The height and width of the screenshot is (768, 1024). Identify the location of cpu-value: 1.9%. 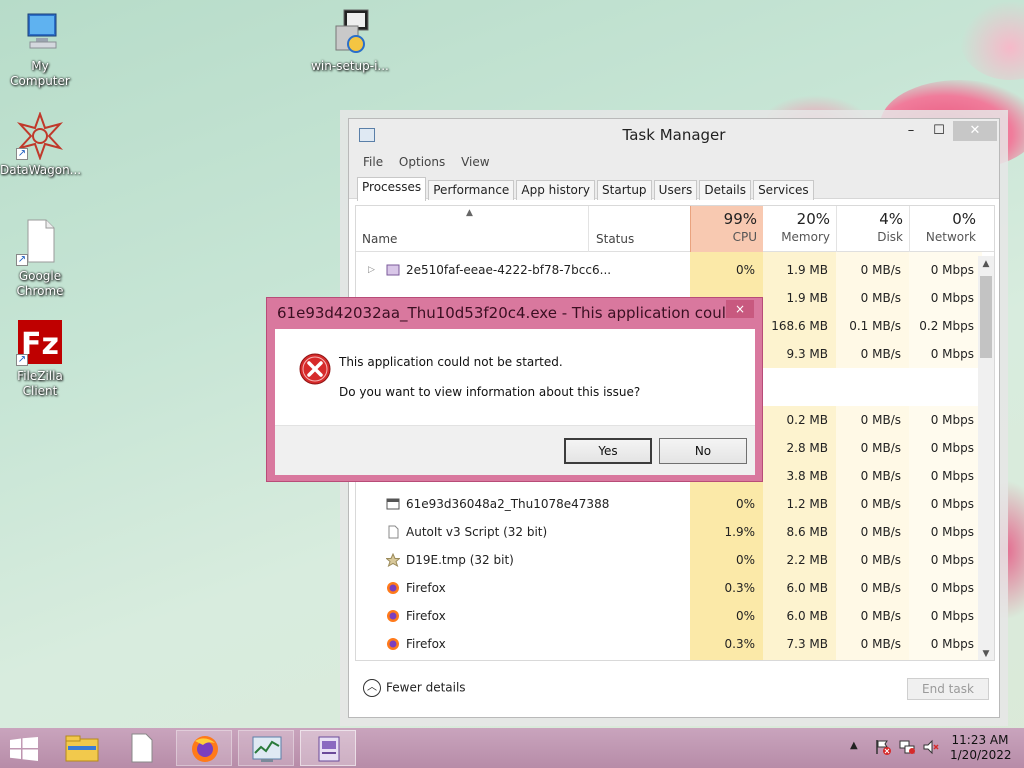
(740, 532).